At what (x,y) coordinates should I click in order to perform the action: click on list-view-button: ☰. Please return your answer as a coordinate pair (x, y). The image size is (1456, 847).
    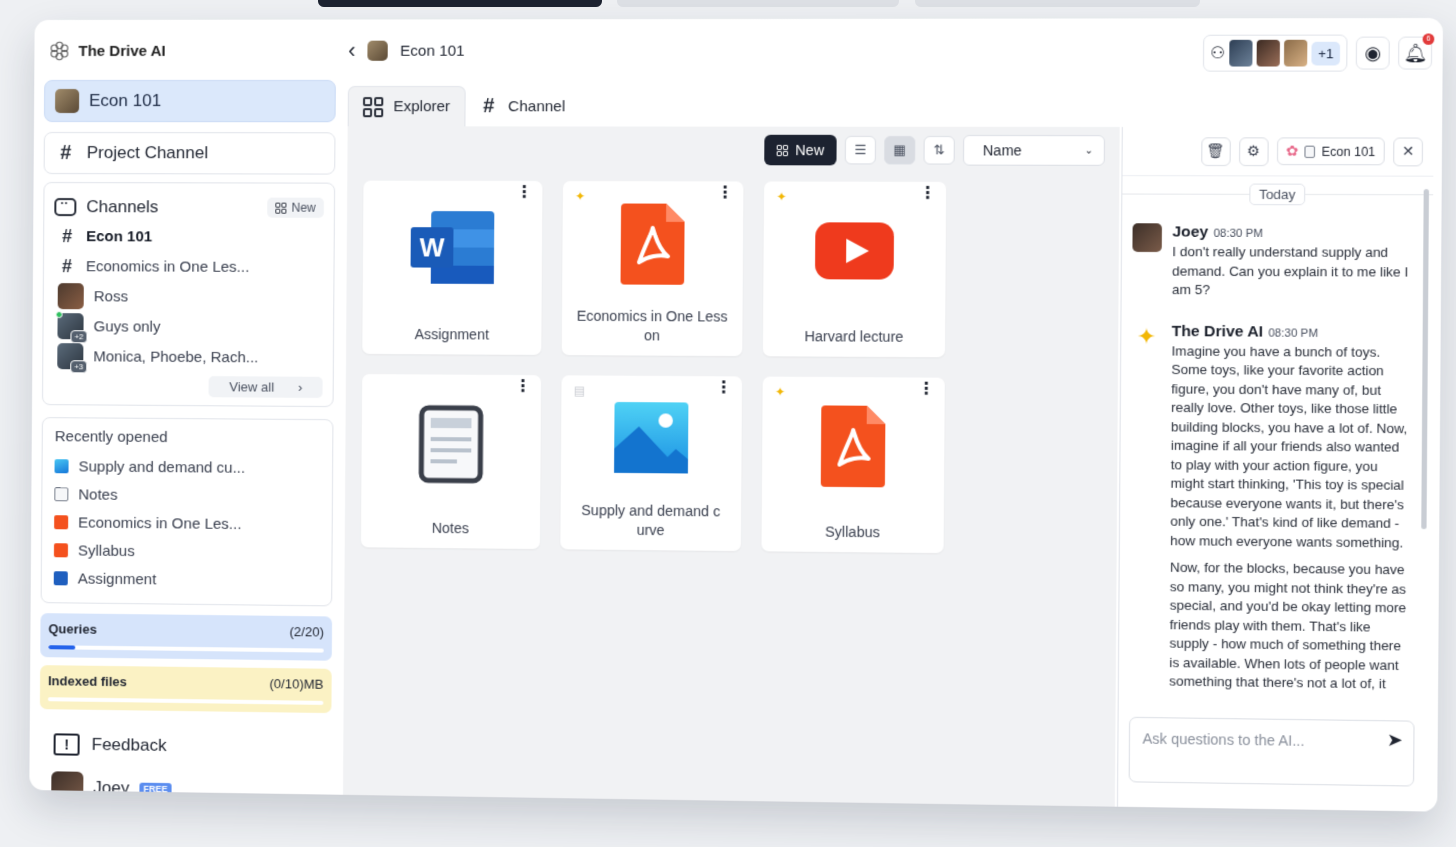
    Looking at the image, I should click on (860, 150).